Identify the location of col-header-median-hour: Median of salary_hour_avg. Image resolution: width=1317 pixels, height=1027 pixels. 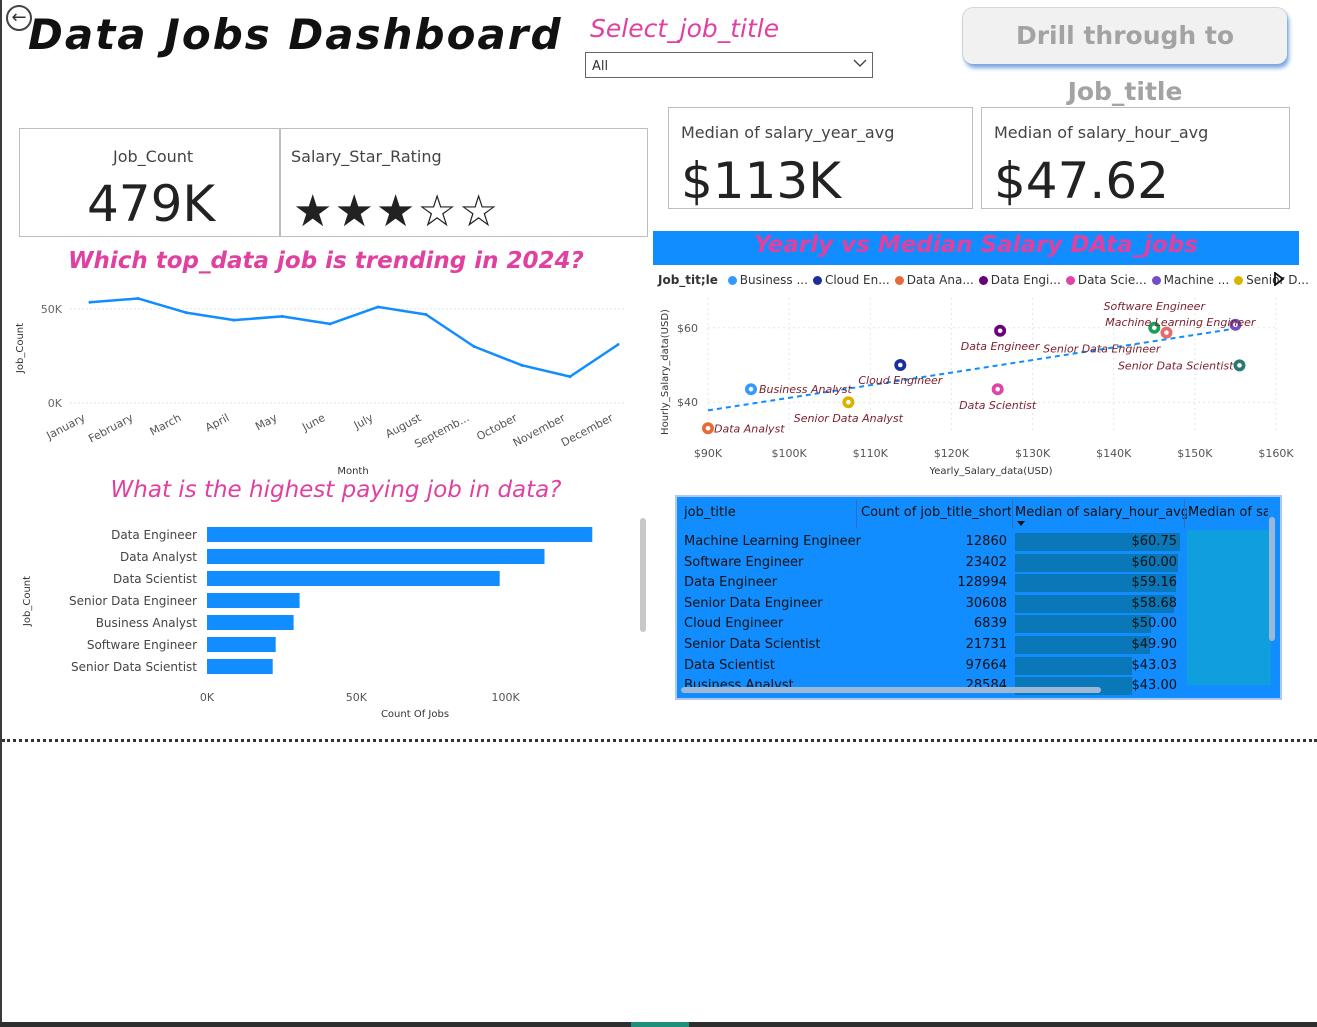
(1101, 517).